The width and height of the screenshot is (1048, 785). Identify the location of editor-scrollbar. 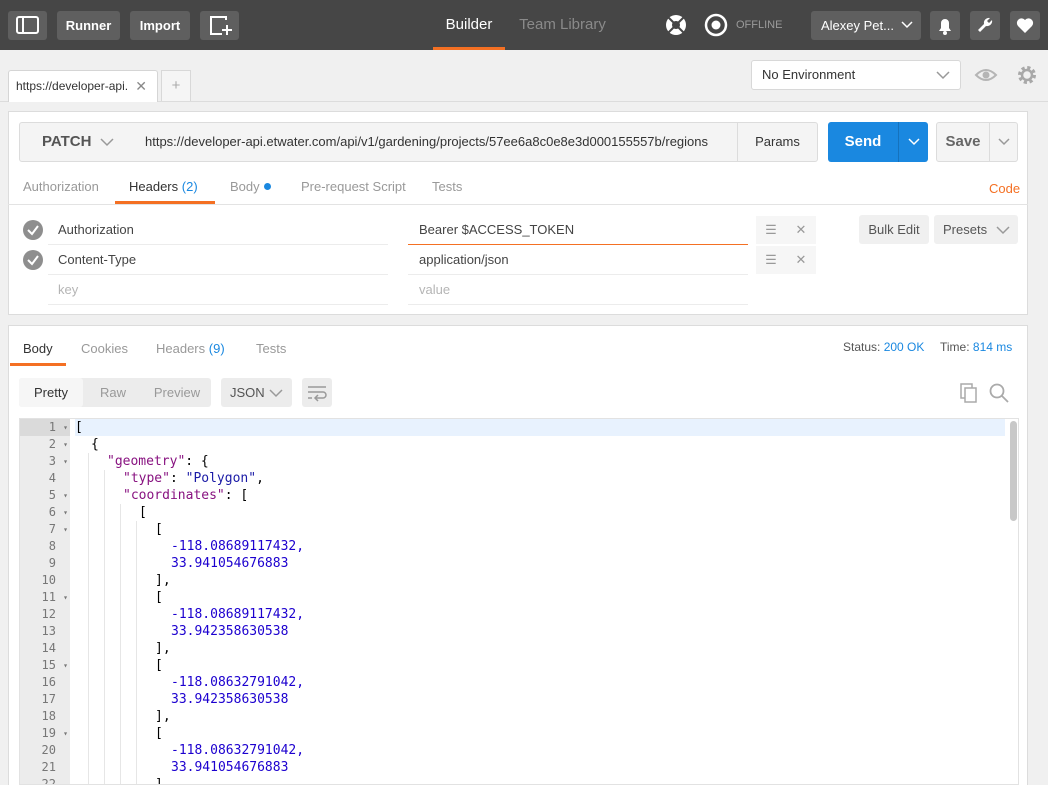
(1013, 471).